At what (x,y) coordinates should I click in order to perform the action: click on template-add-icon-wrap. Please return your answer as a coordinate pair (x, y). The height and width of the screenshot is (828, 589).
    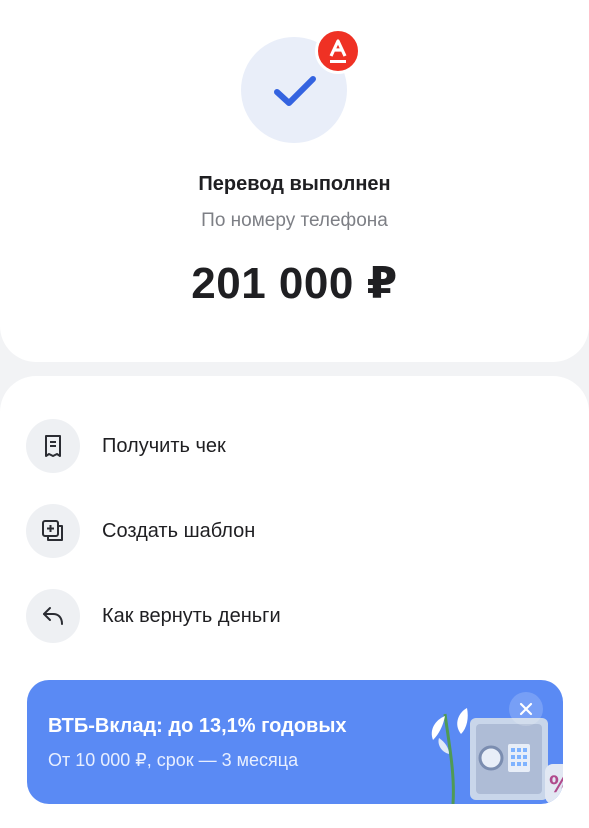
    Looking at the image, I should click on (53, 531).